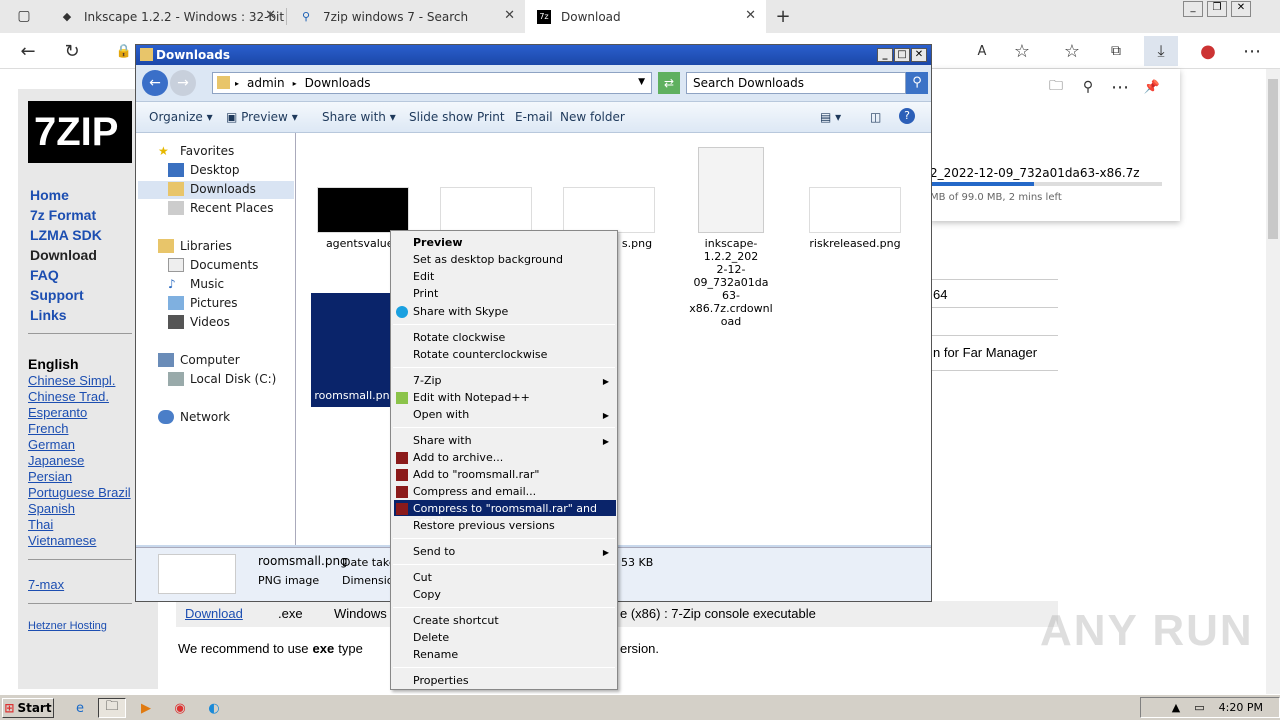 The height and width of the screenshot is (720, 1280). What do you see at coordinates (406, 16) in the screenshot?
I see `tab-search: ⚲ 7zip windows 7 - Search ✕` at bounding box center [406, 16].